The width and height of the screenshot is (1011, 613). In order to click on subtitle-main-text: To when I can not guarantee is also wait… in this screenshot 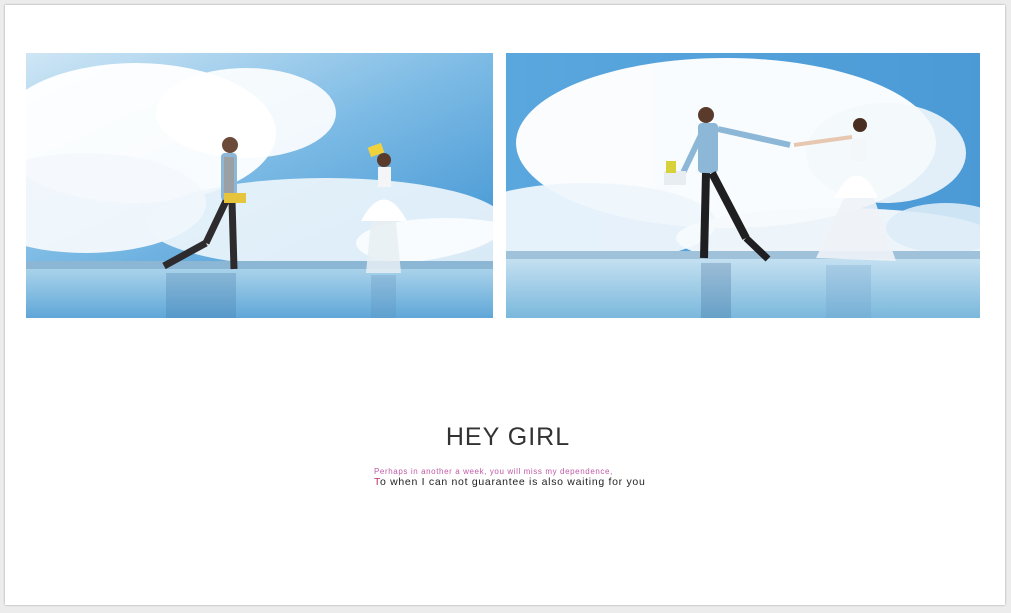, I will do `click(510, 482)`.